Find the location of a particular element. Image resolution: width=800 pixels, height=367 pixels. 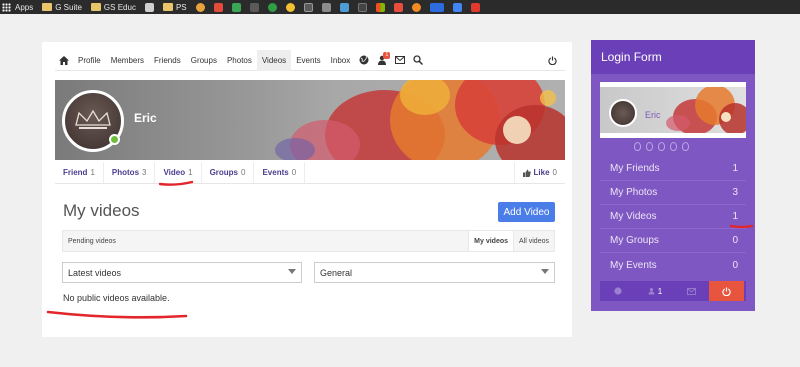

annotation-underline-empty-message is located at coordinates (117, 314).